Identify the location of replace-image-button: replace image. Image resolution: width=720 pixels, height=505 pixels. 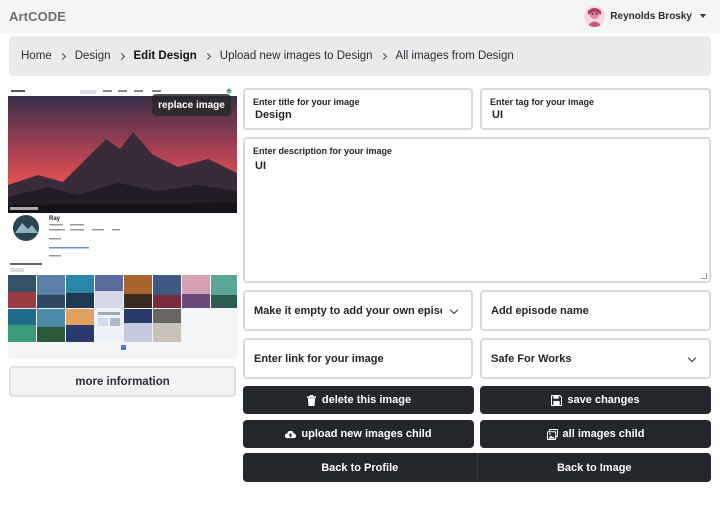
(191, 105).